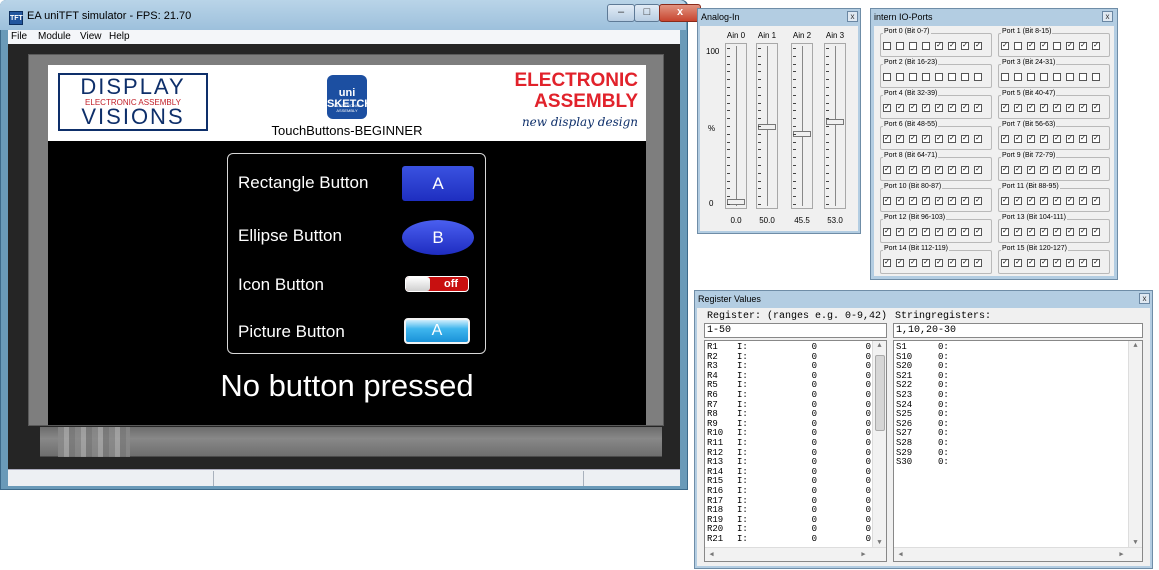  Describe the element at coordinates (119, 36) in the screenshot. I see `menu-help: Help` at that location.